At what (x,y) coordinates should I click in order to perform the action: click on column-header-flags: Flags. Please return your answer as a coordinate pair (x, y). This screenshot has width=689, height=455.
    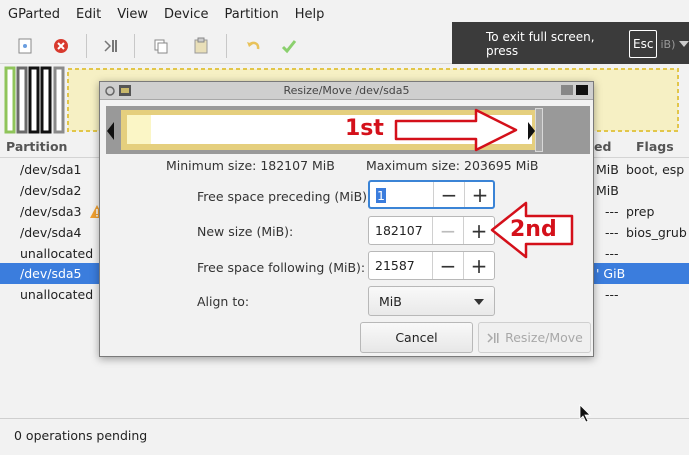
    Looking at the image, I should click on (655, 146).